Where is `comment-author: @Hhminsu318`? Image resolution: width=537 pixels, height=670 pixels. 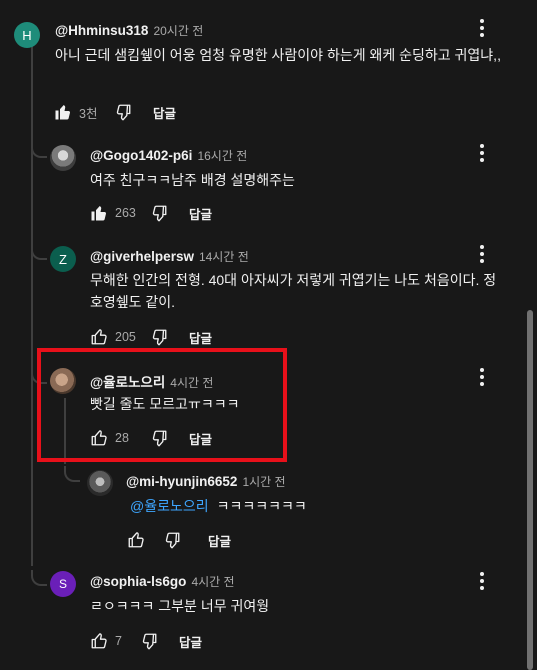 comment-author: @Hhminsu318 is located at coordinates (101, 30).